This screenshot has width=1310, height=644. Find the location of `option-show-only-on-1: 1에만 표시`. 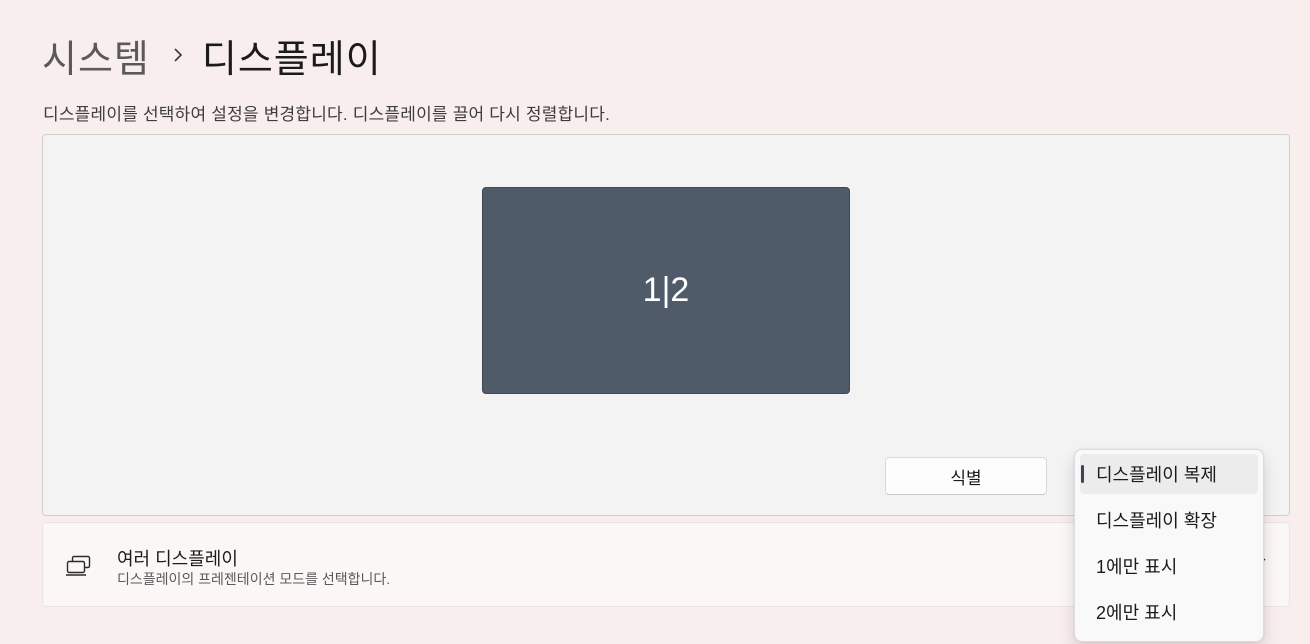

option-show-only-on-1: 1에만 표시 is located at coordinates (1169, 566).